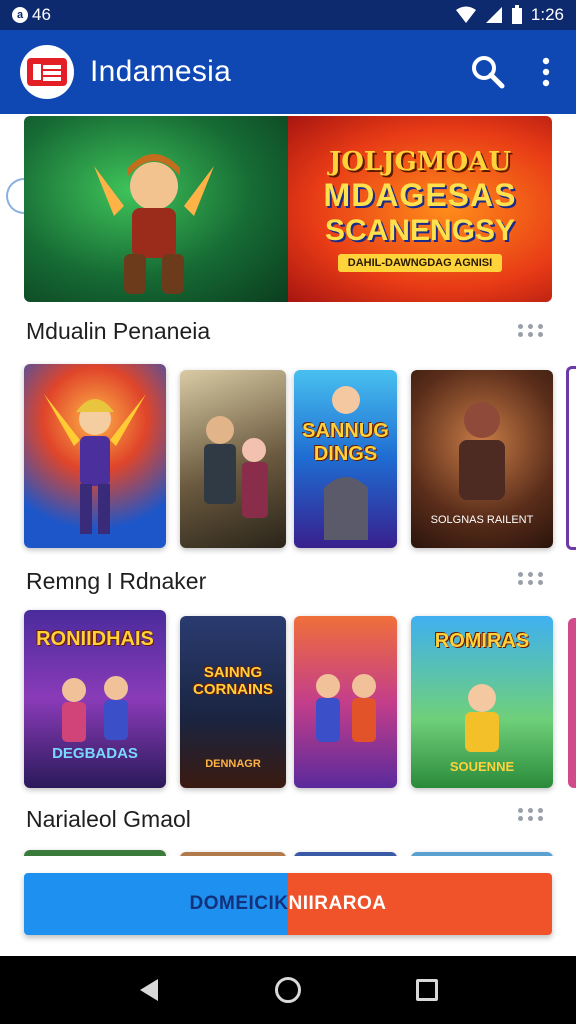  What do you see at coordinates (95, 699) in the screenshot?
I see `game-card: RONIIDHAIS DEGBADAS` at bounding box center [95, 699].